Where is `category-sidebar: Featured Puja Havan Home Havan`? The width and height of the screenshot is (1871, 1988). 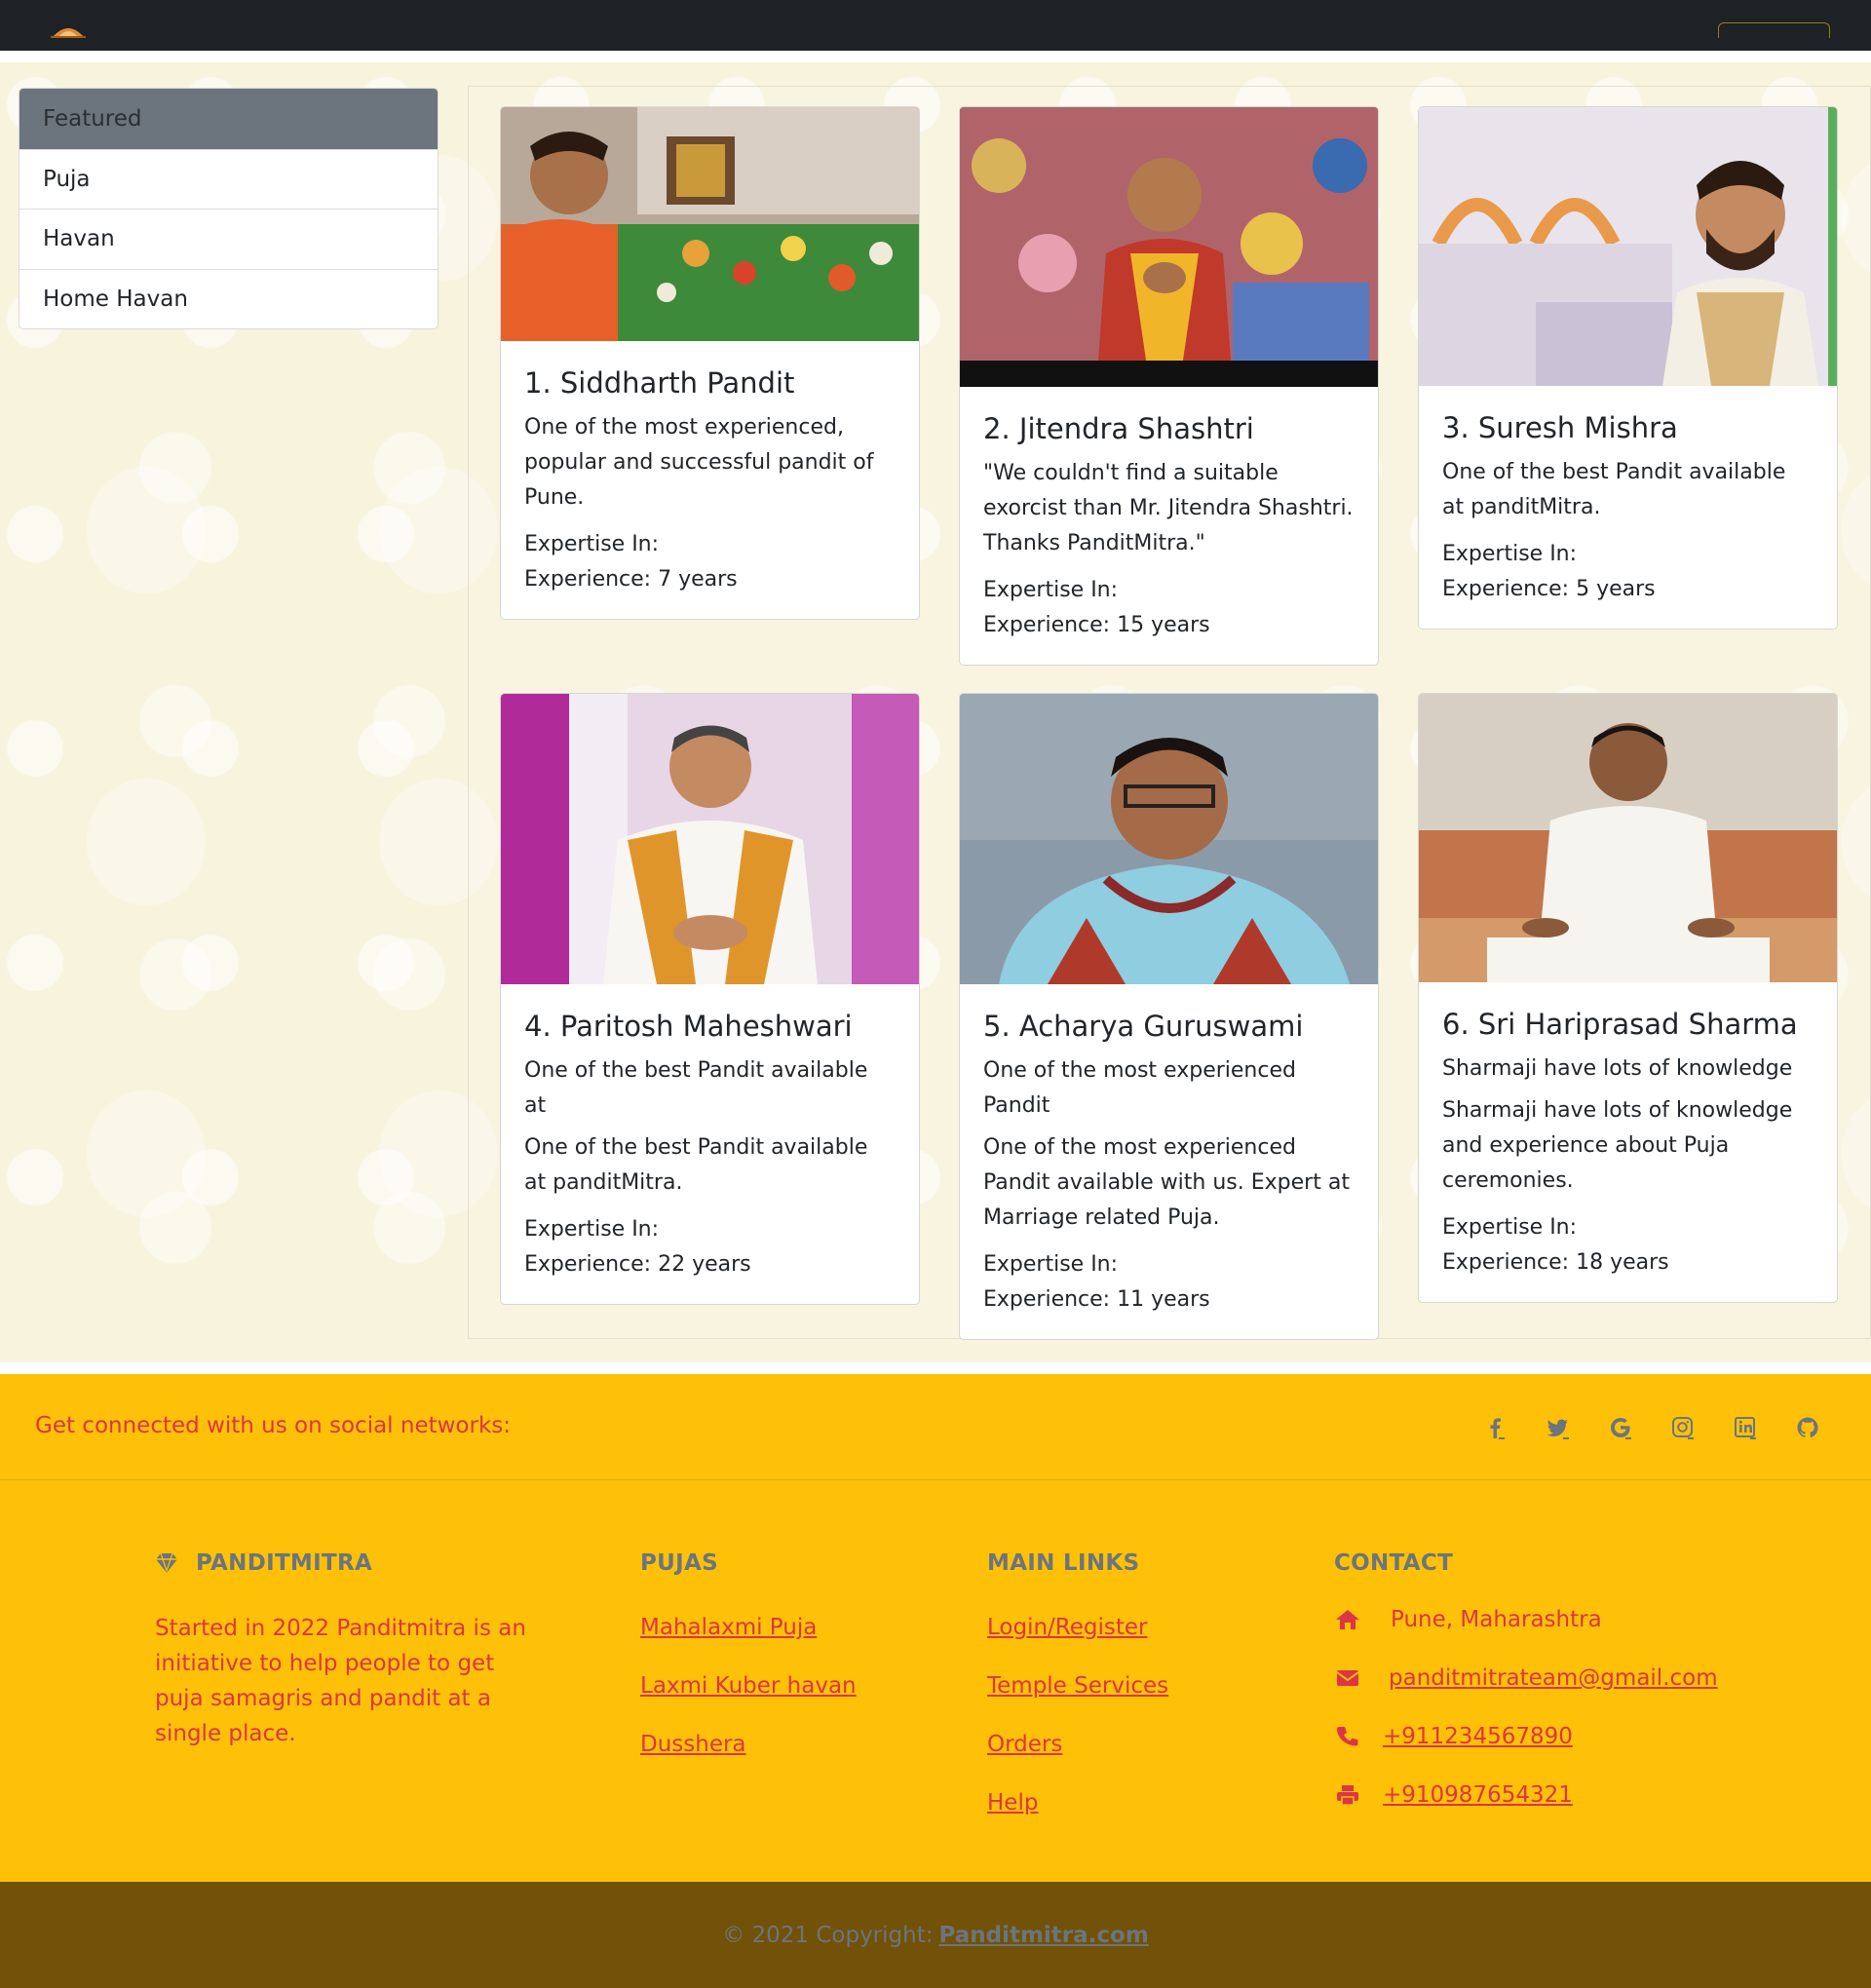
category-sidebar: Featured Puja Havan Home Havan is located at coordinates (229, 208).